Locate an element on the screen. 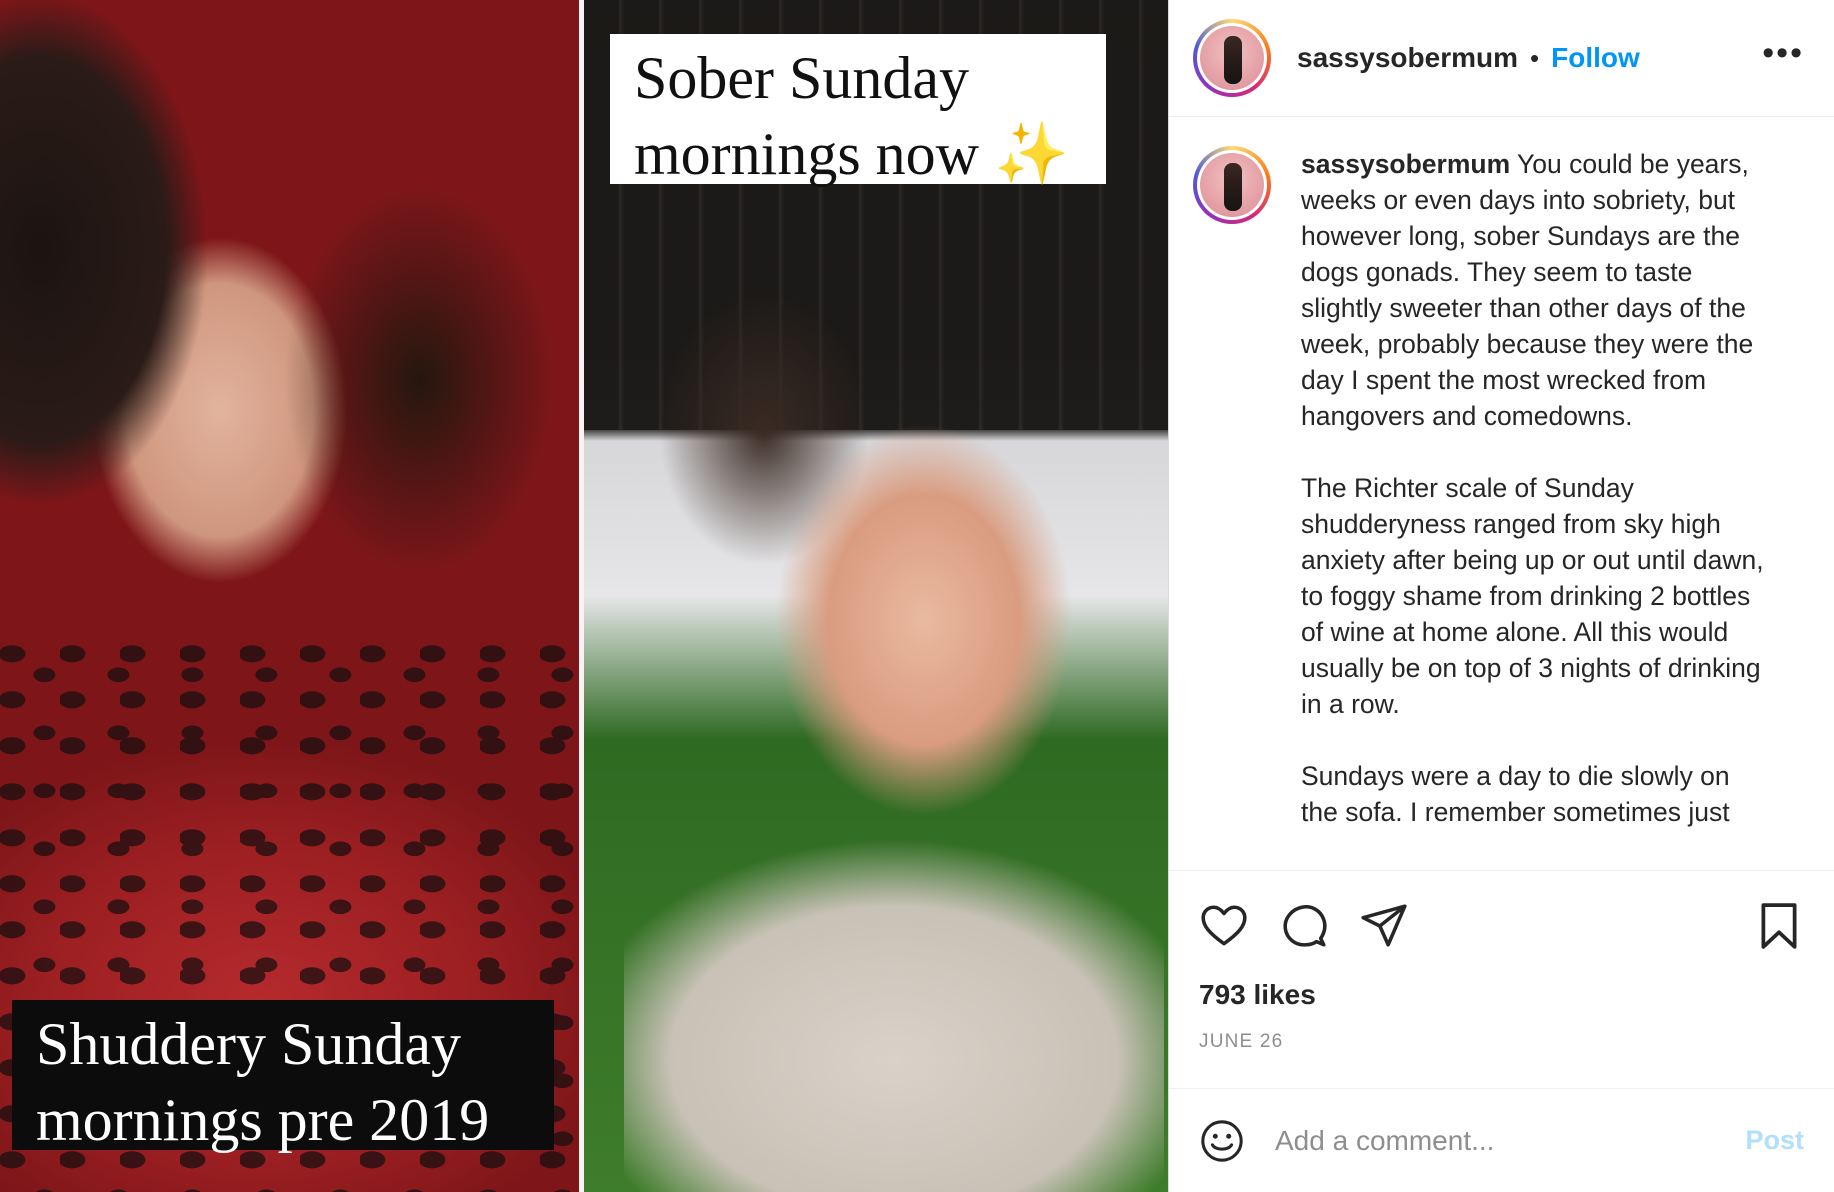 Image resolution: width=1834 pixels, height=1192 pixels. image-caption-top: Sober Sunday mornings now ✨ is located at coordinates (858, 110).